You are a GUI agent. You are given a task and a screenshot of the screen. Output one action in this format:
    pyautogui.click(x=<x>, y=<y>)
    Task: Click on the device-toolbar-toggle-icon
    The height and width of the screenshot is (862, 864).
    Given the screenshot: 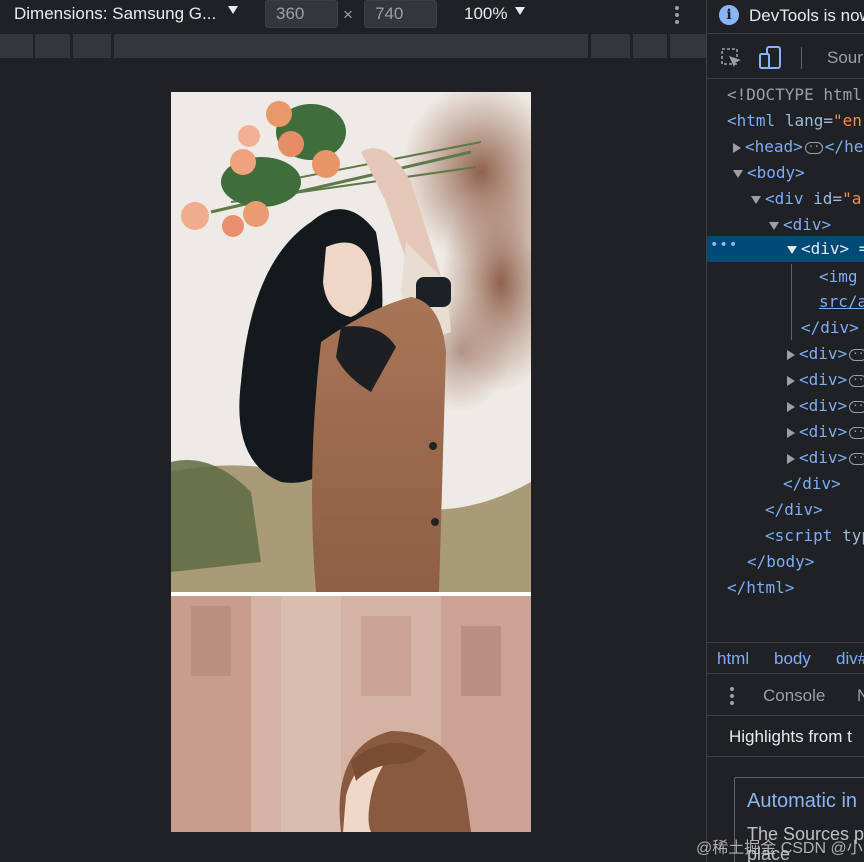 What is the action you would take?
    pyautogui.click(x=771, y=58)
    